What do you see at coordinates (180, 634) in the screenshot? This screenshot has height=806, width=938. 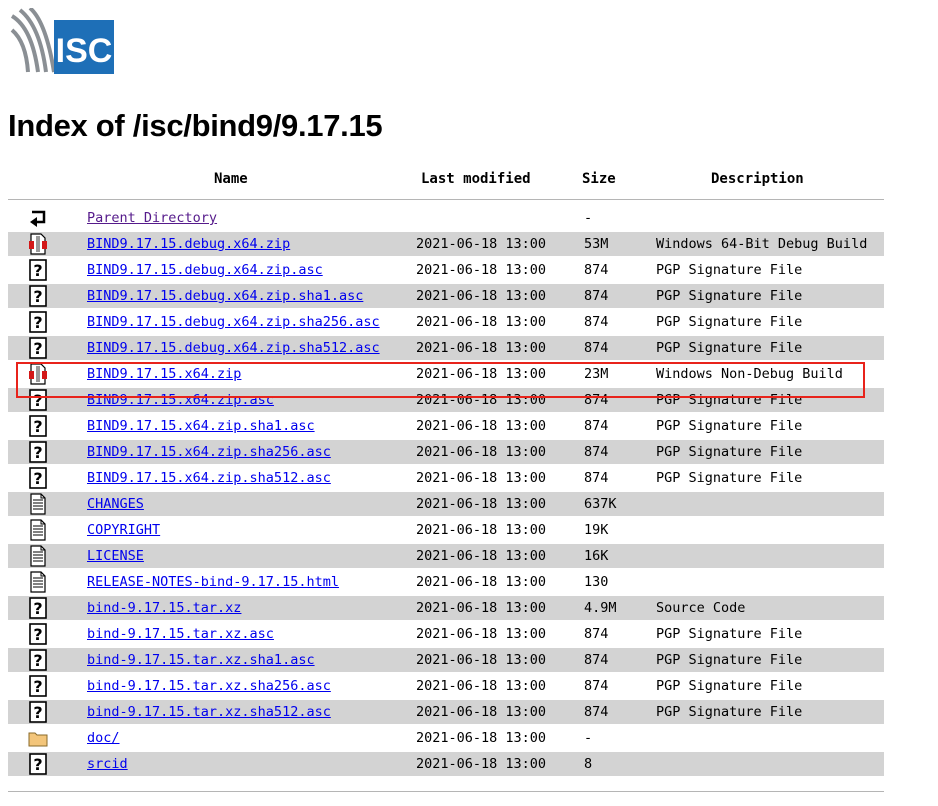 I see `file-link: bind-9.17.15.tar.xz.asc` at bounding box center [180, 634].